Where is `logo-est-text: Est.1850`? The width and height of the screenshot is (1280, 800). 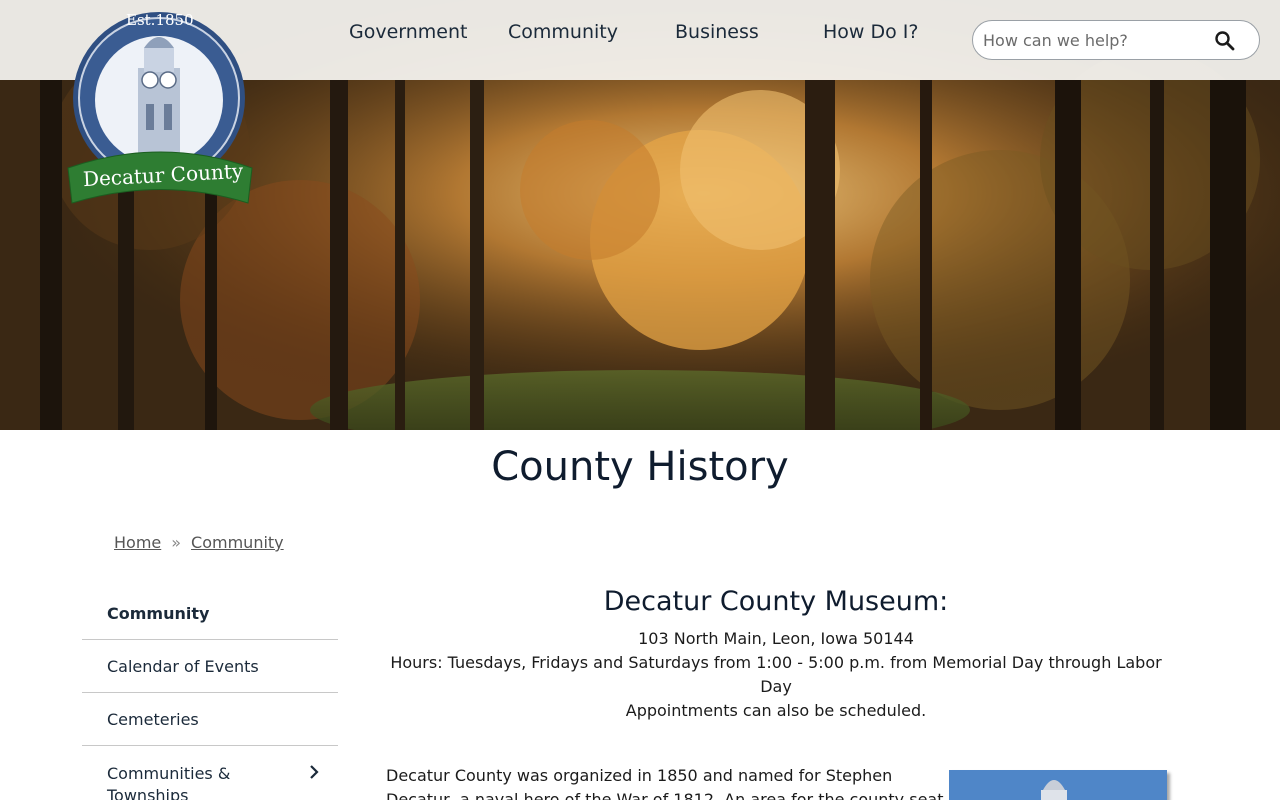
logo-est-text: Est.1850 is located at coordinates (160, 20).